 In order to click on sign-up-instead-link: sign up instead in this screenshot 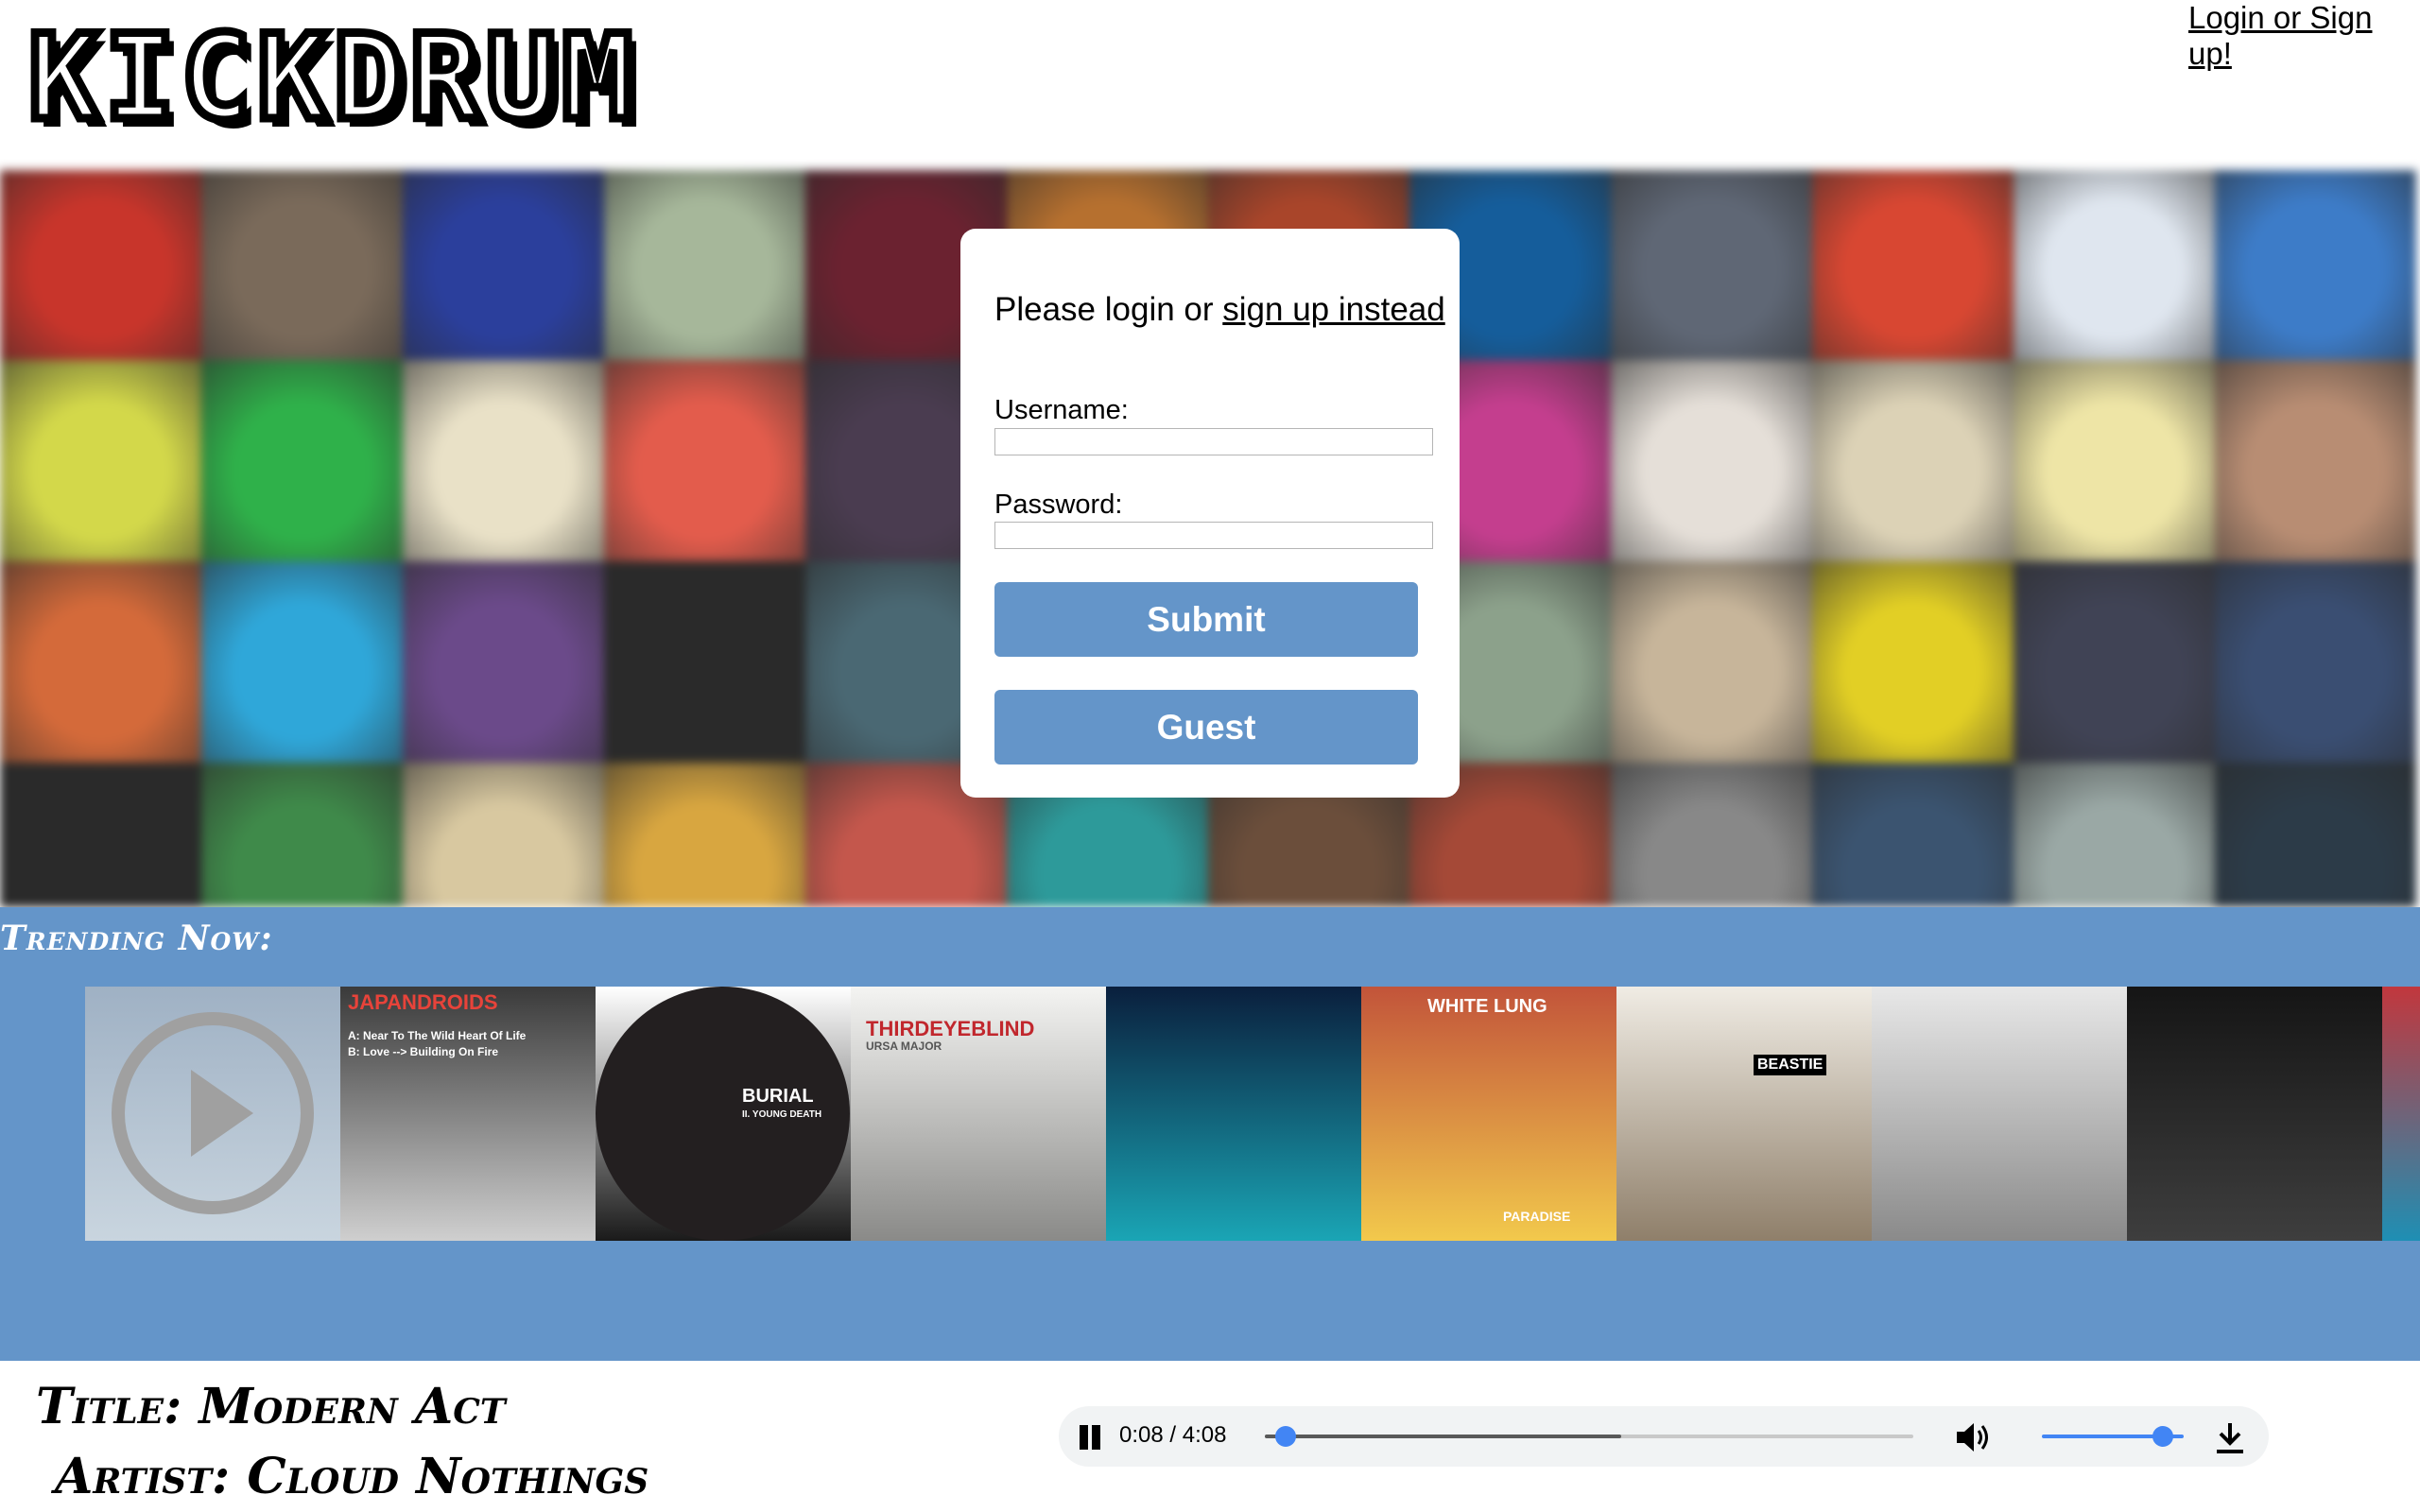, I will do `click(1333, 309)`.